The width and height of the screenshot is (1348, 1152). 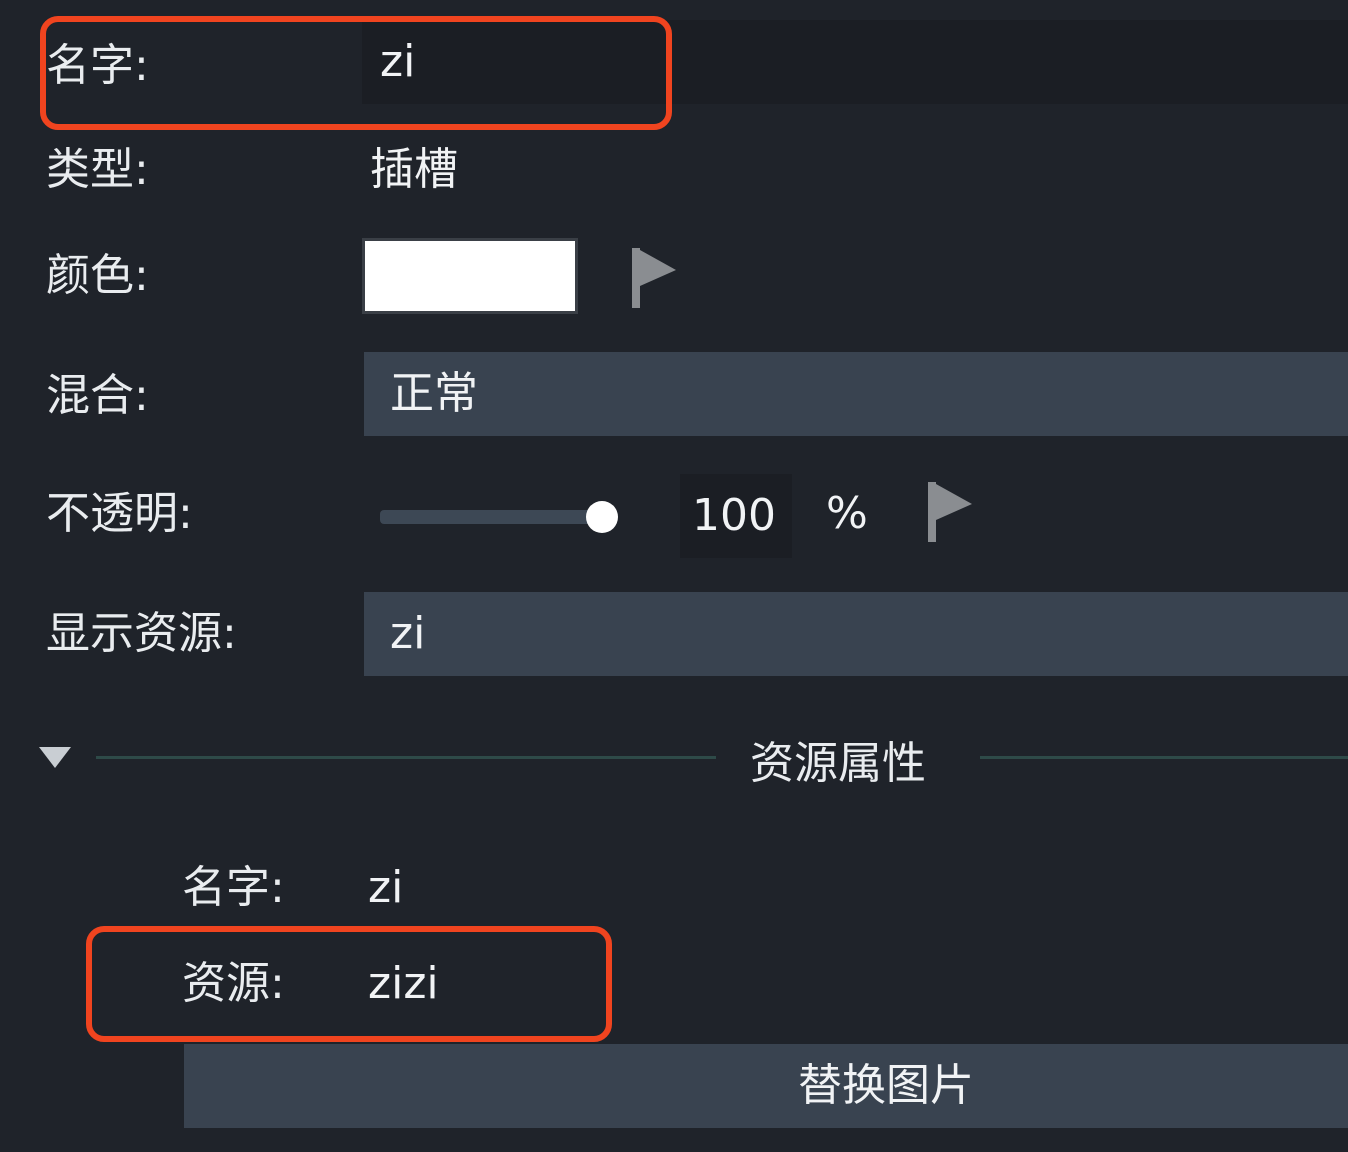 I want to click on display-resource-label: 显示资源:, so click(x=141, y=633).